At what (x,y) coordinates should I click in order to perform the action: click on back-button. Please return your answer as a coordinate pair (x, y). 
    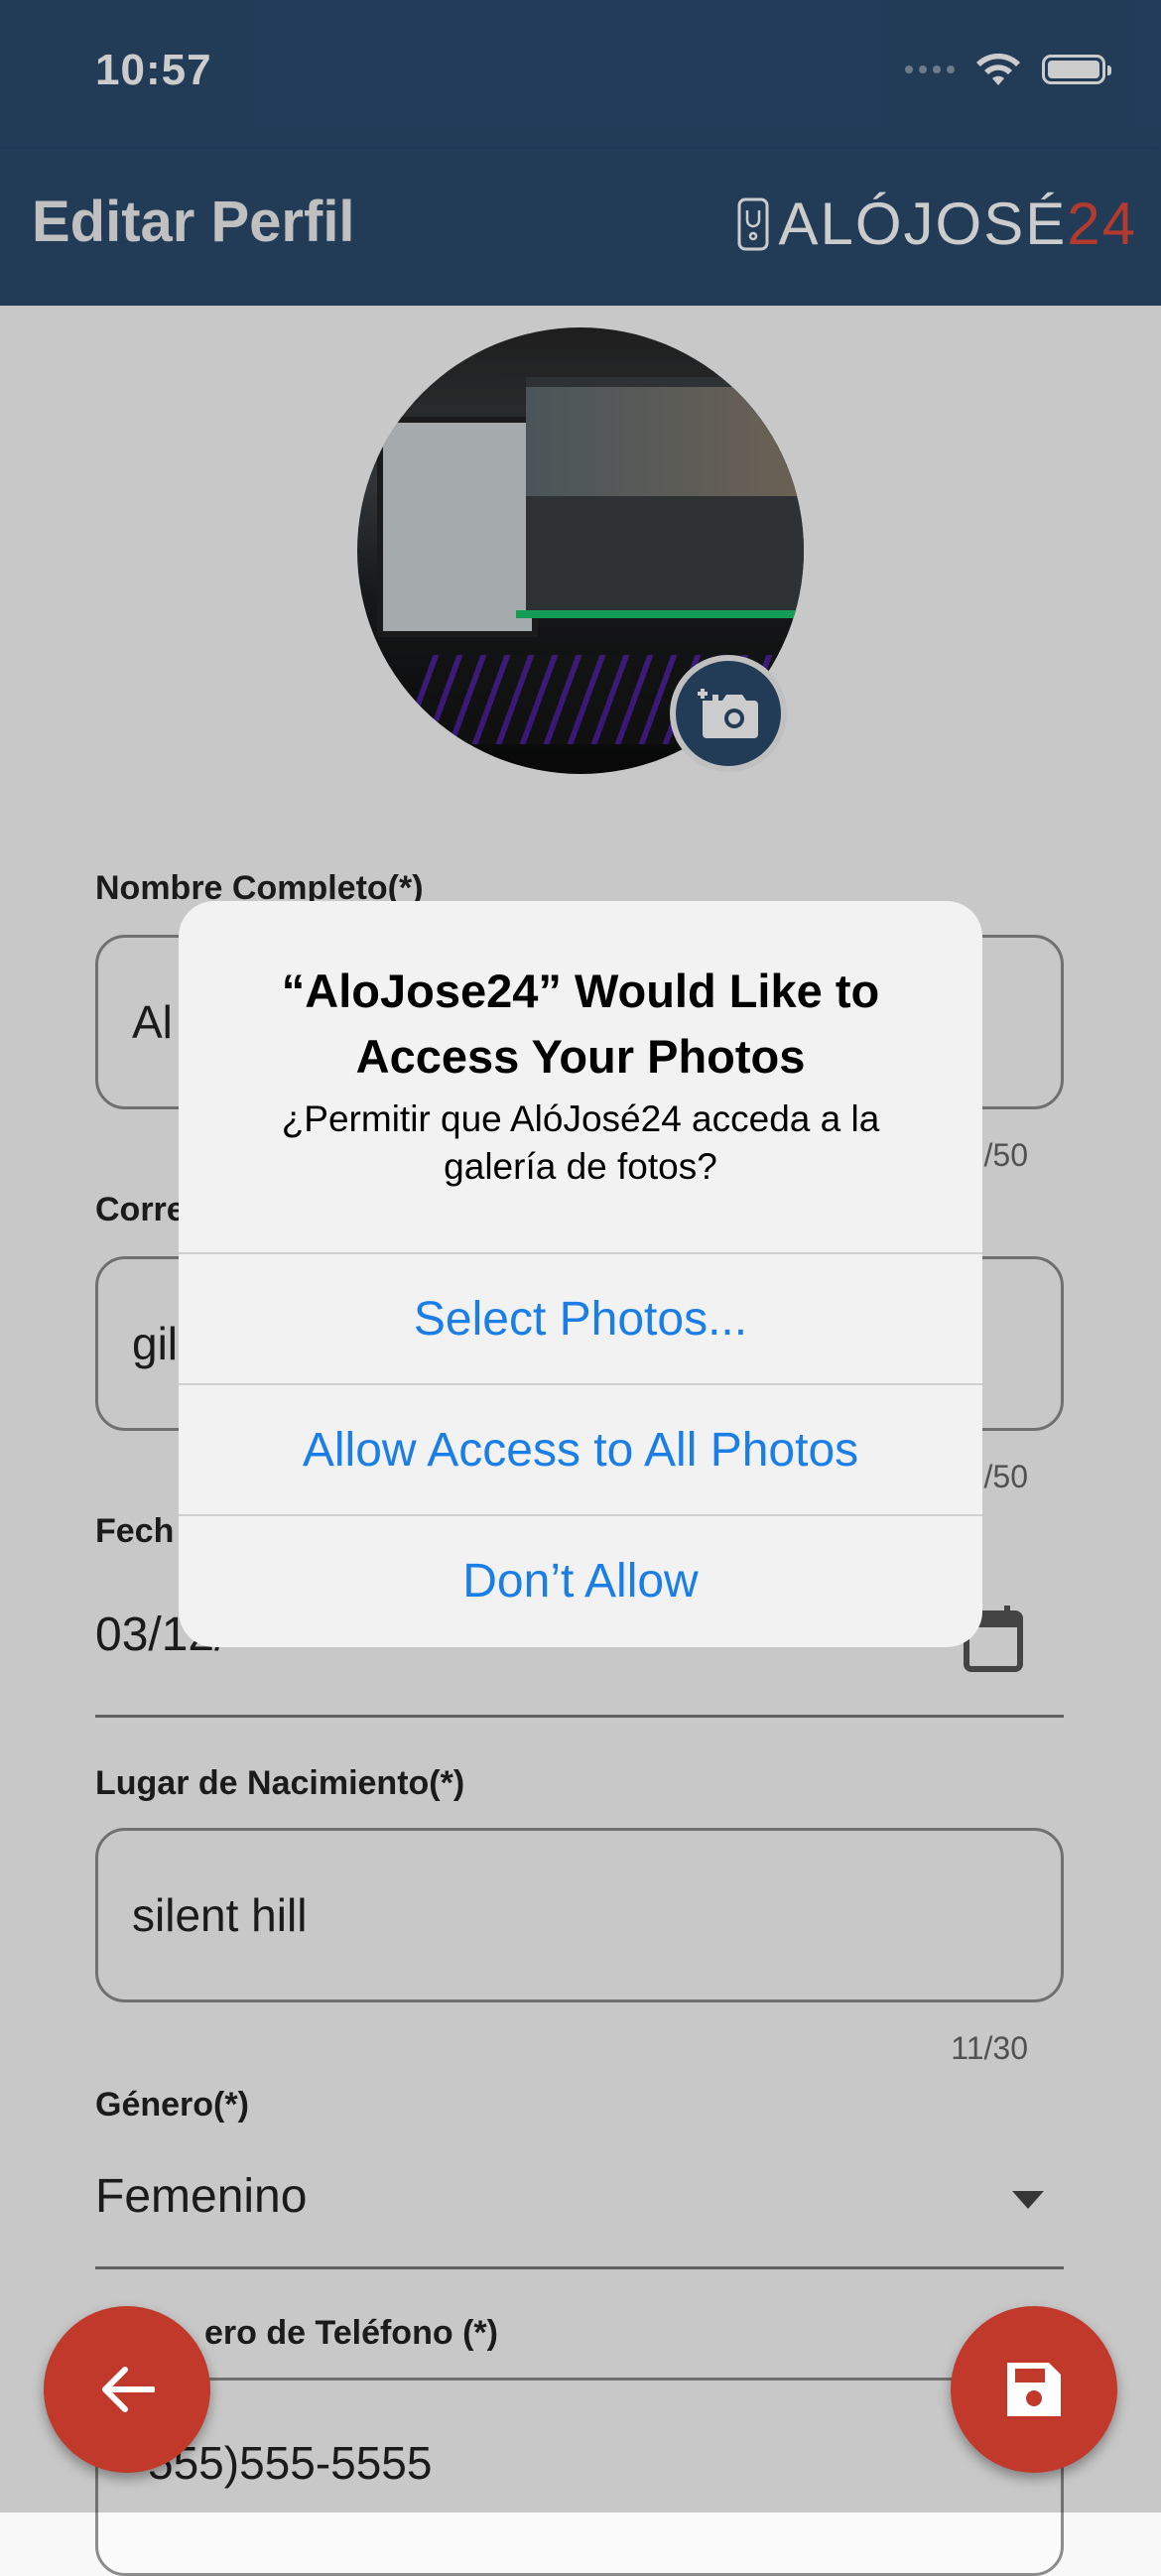
    Looking at the image, I should click on (127, 2390).